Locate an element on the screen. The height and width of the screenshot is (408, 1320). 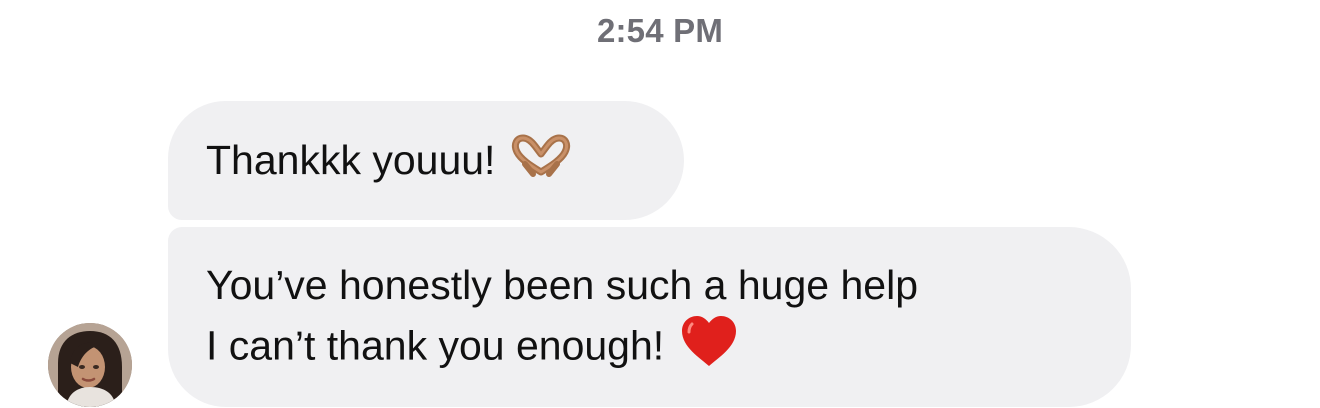
avatar is located at coordinates (90, 365).